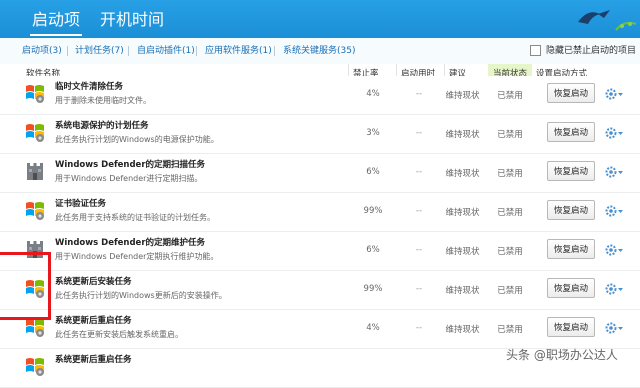  What do you see at coordinates (93, 282) in the screenshot?
I see `task-name: 系统更新后安装任务` at bounding box center [93, 282].